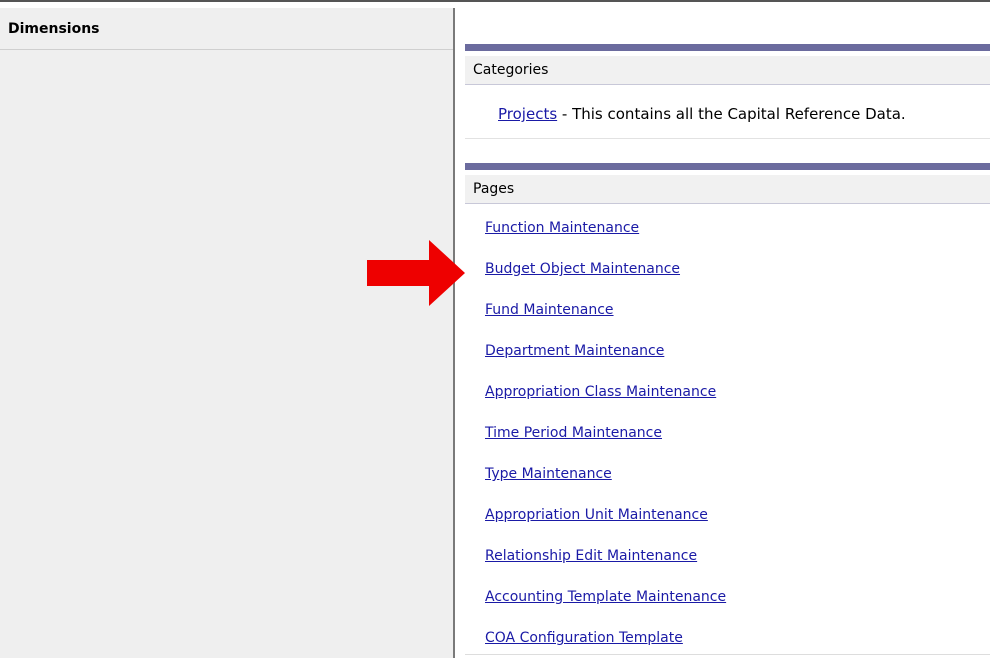  What do you see at coordinates (605, 566) in the screenshot?
I see `list-item: Relationship Edit Maintenance` at bounding box center [605, 566].